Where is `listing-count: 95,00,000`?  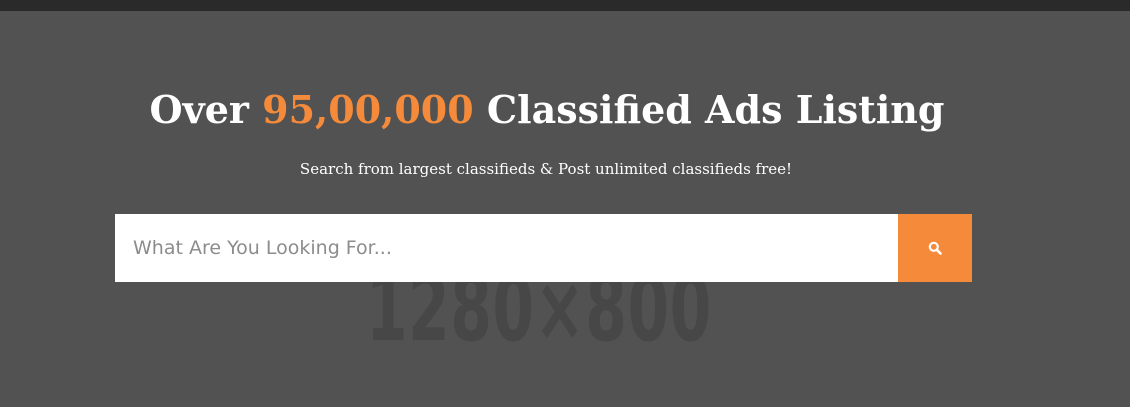 listing-count: 95,00,000 is located at coordinates (368, 109).